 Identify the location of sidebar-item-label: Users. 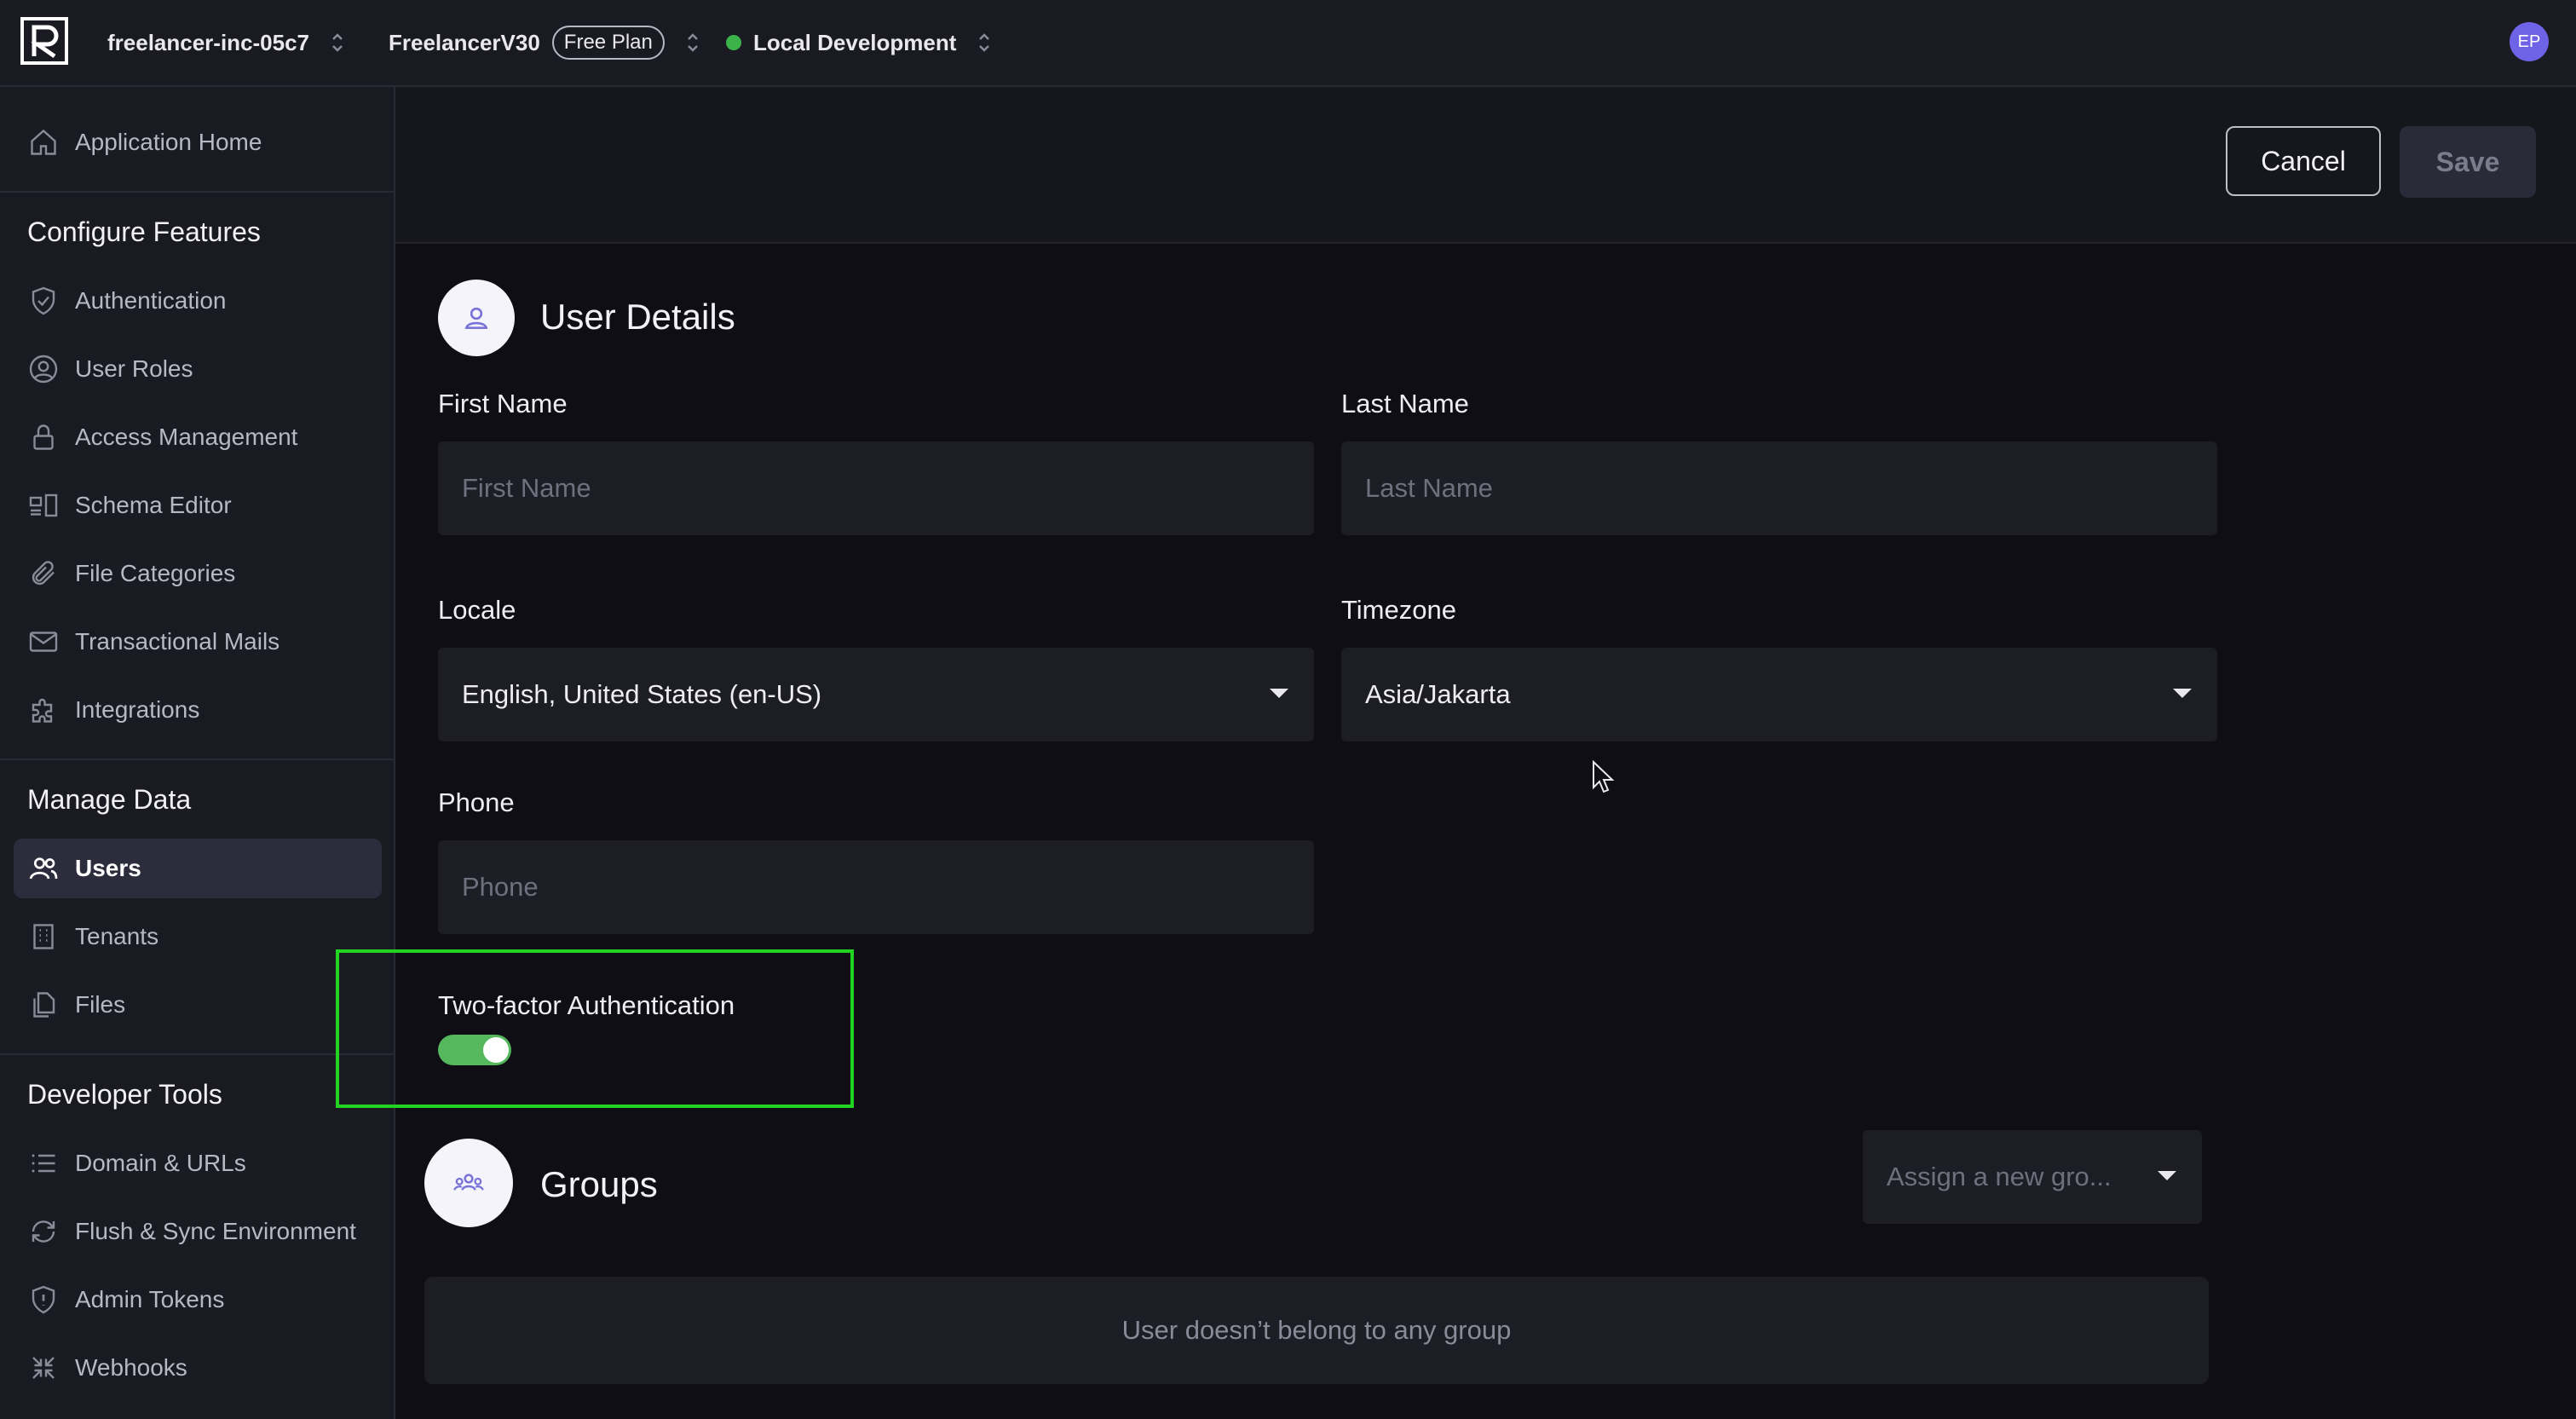
(108, 868).